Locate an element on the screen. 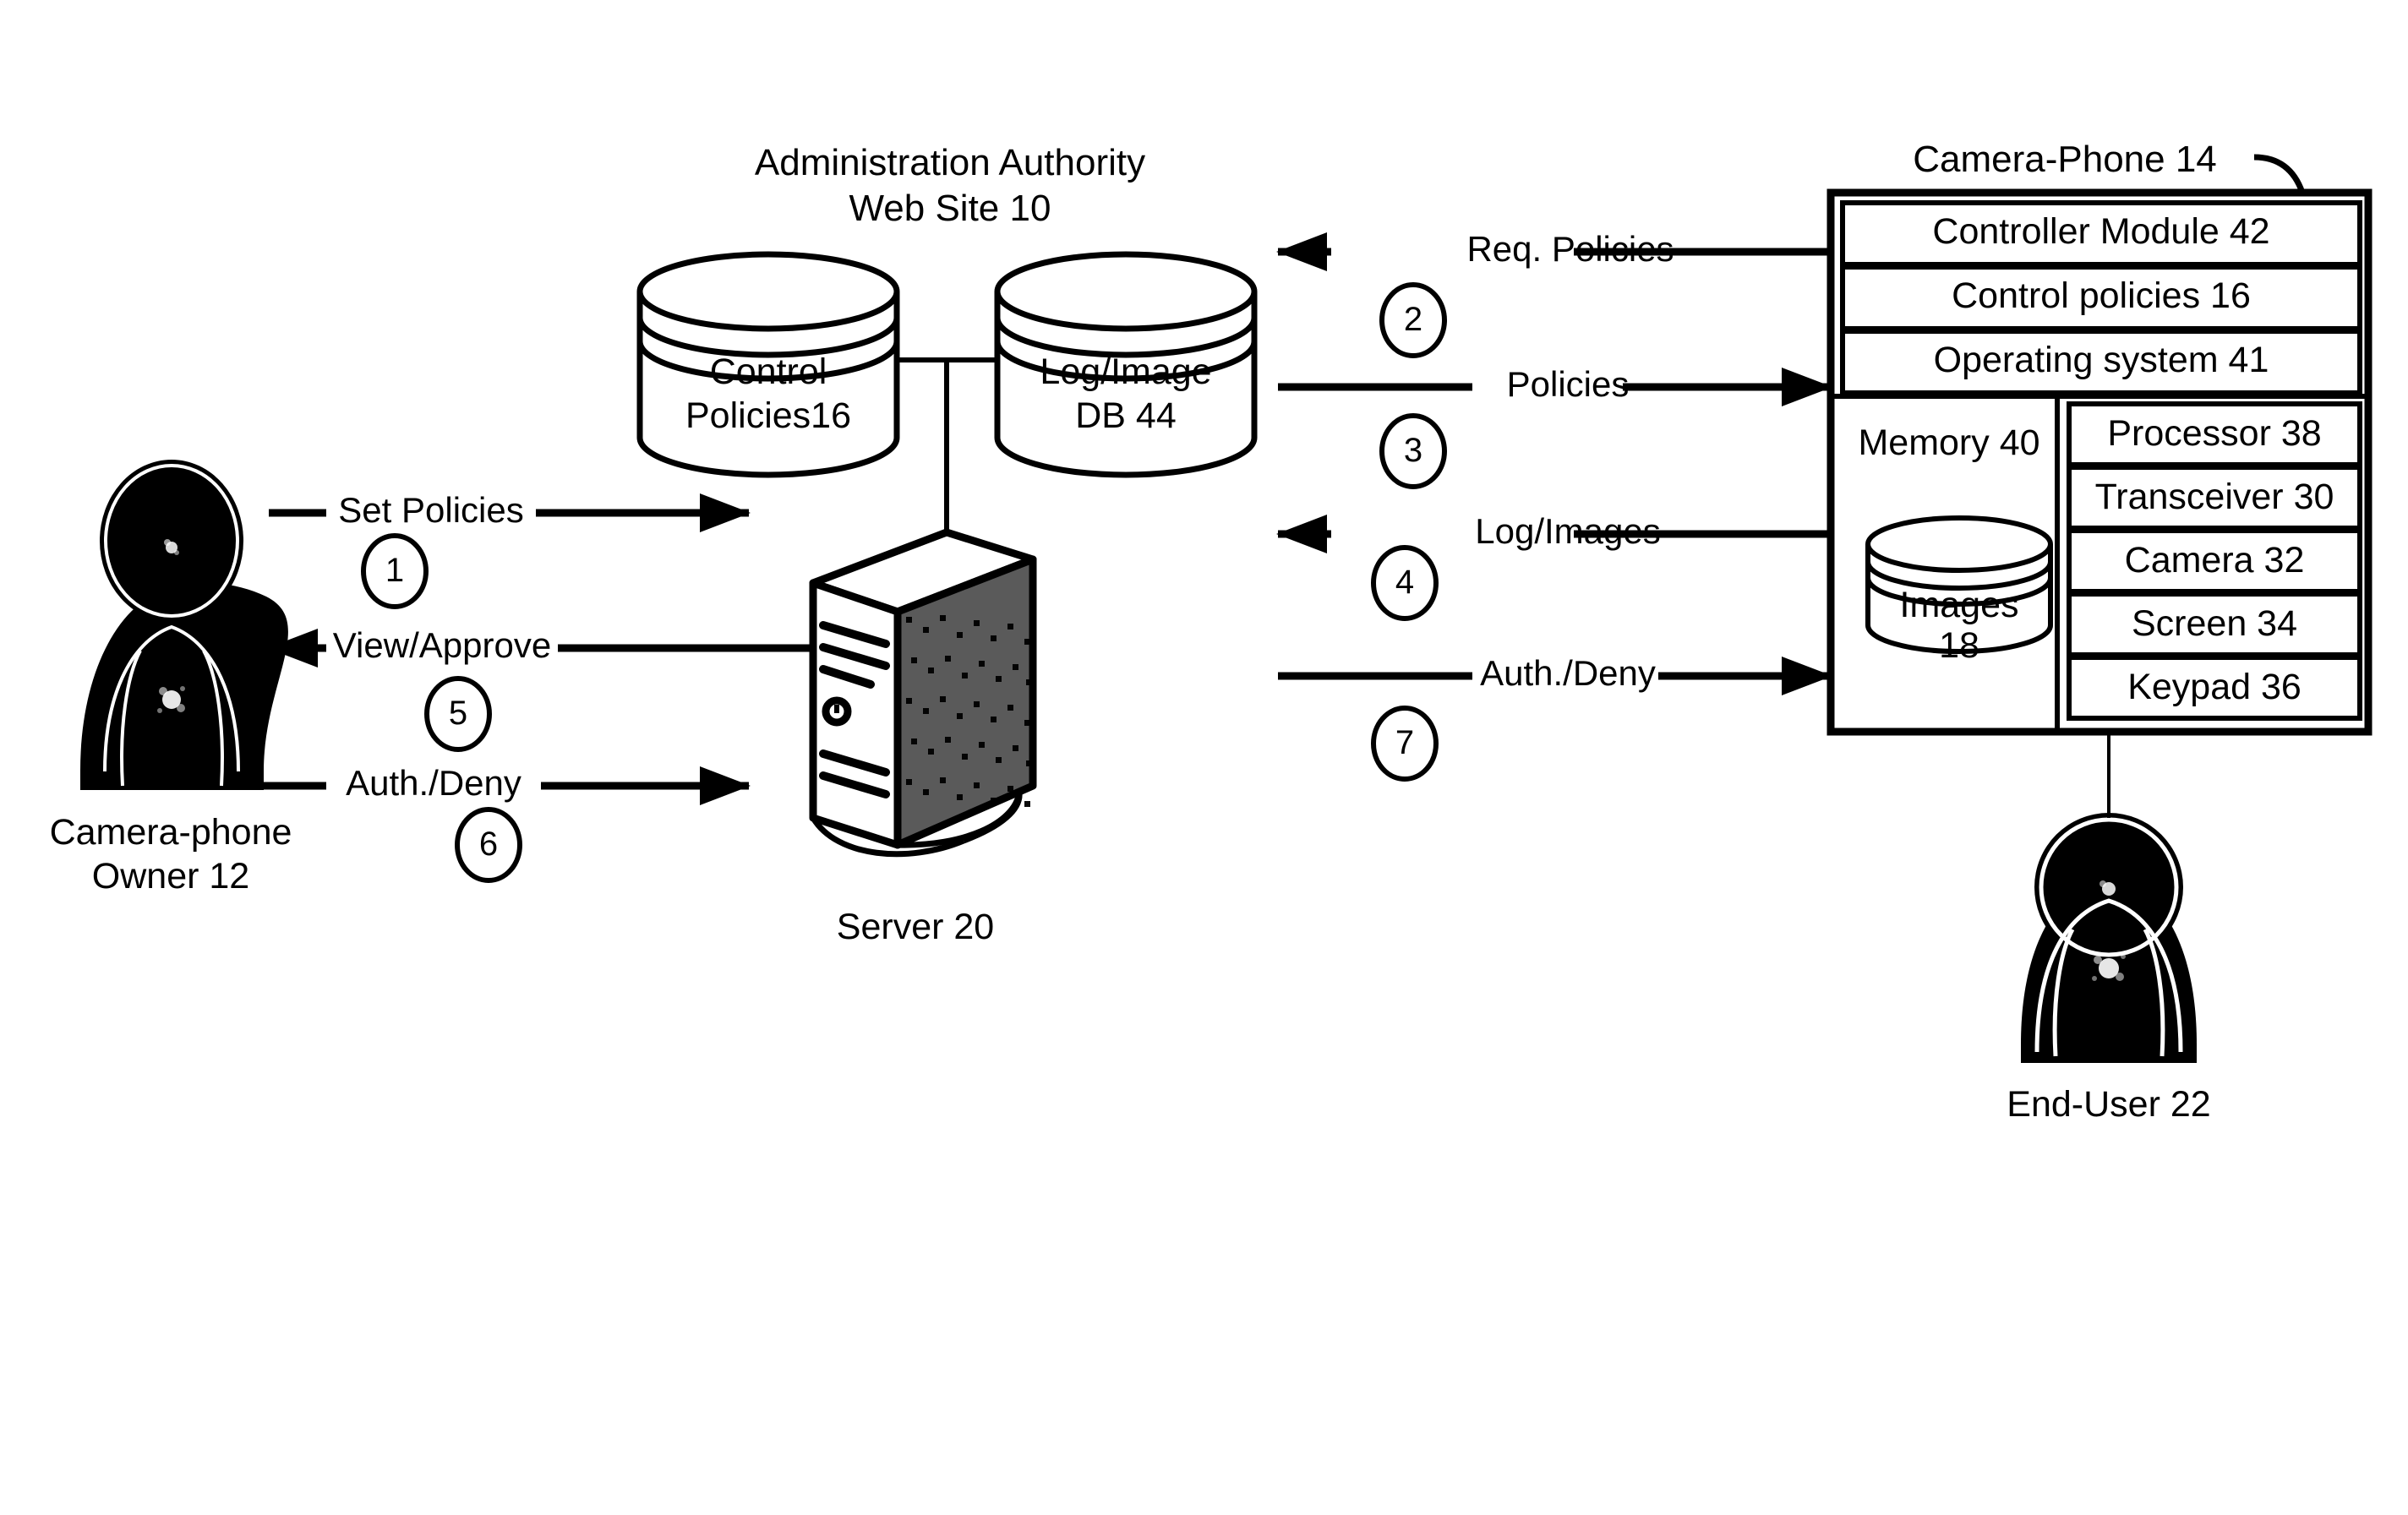  log-image-db-label-line2: DB 44 is located at coordinates (1126, 416).